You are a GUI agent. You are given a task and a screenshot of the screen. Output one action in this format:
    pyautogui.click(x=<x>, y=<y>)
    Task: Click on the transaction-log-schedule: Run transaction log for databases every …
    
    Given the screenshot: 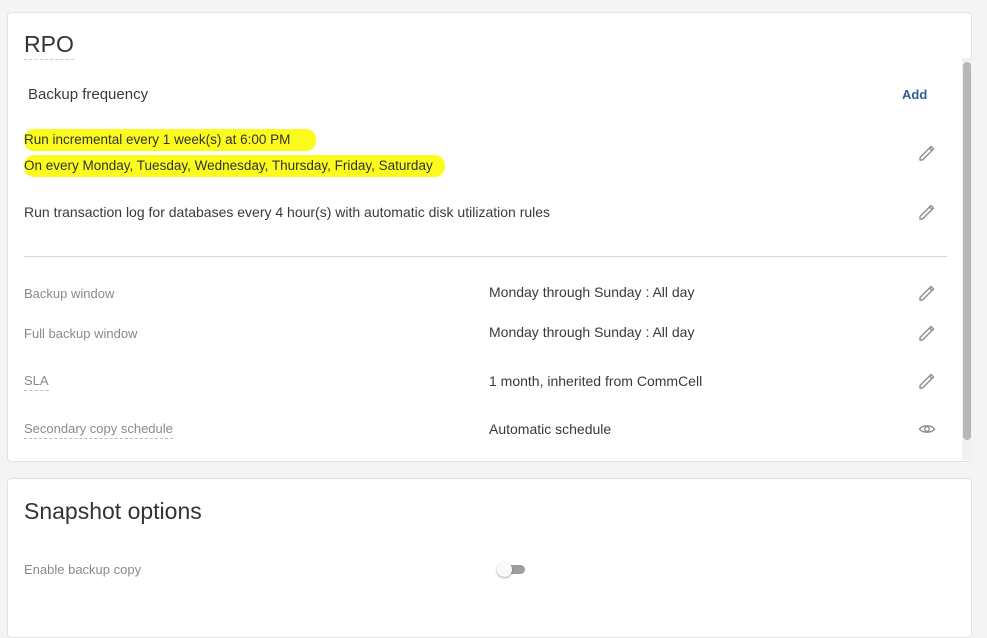 What is the action you would take?
    pyautogui.click(x=287, y=212)
    